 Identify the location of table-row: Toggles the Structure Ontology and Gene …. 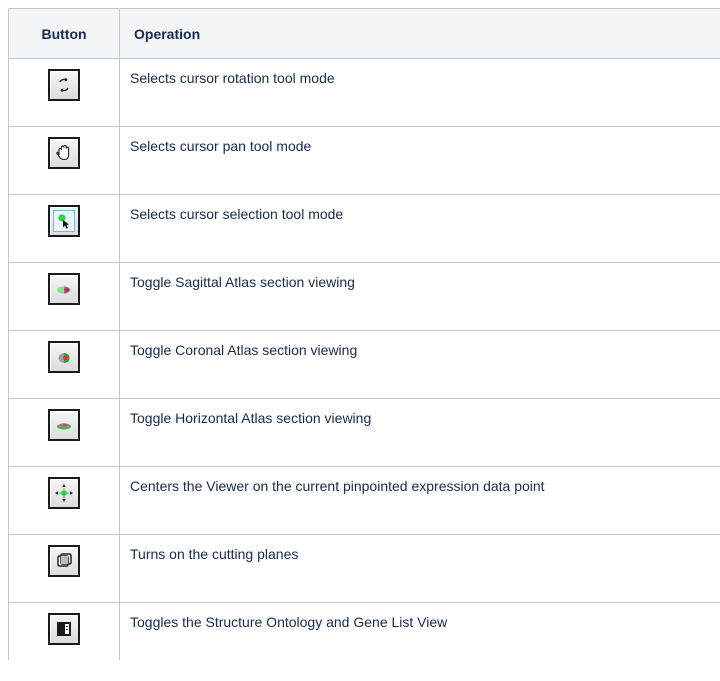
(364, 631).